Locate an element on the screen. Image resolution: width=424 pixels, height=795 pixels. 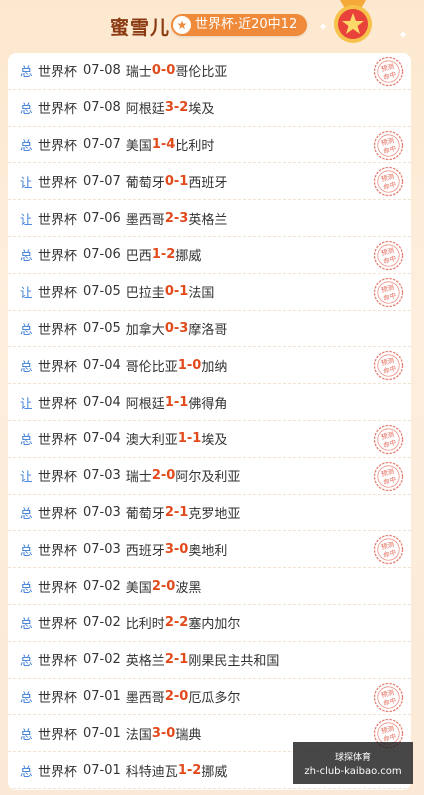
home-score: 2 is located at coordinates (169, 218).